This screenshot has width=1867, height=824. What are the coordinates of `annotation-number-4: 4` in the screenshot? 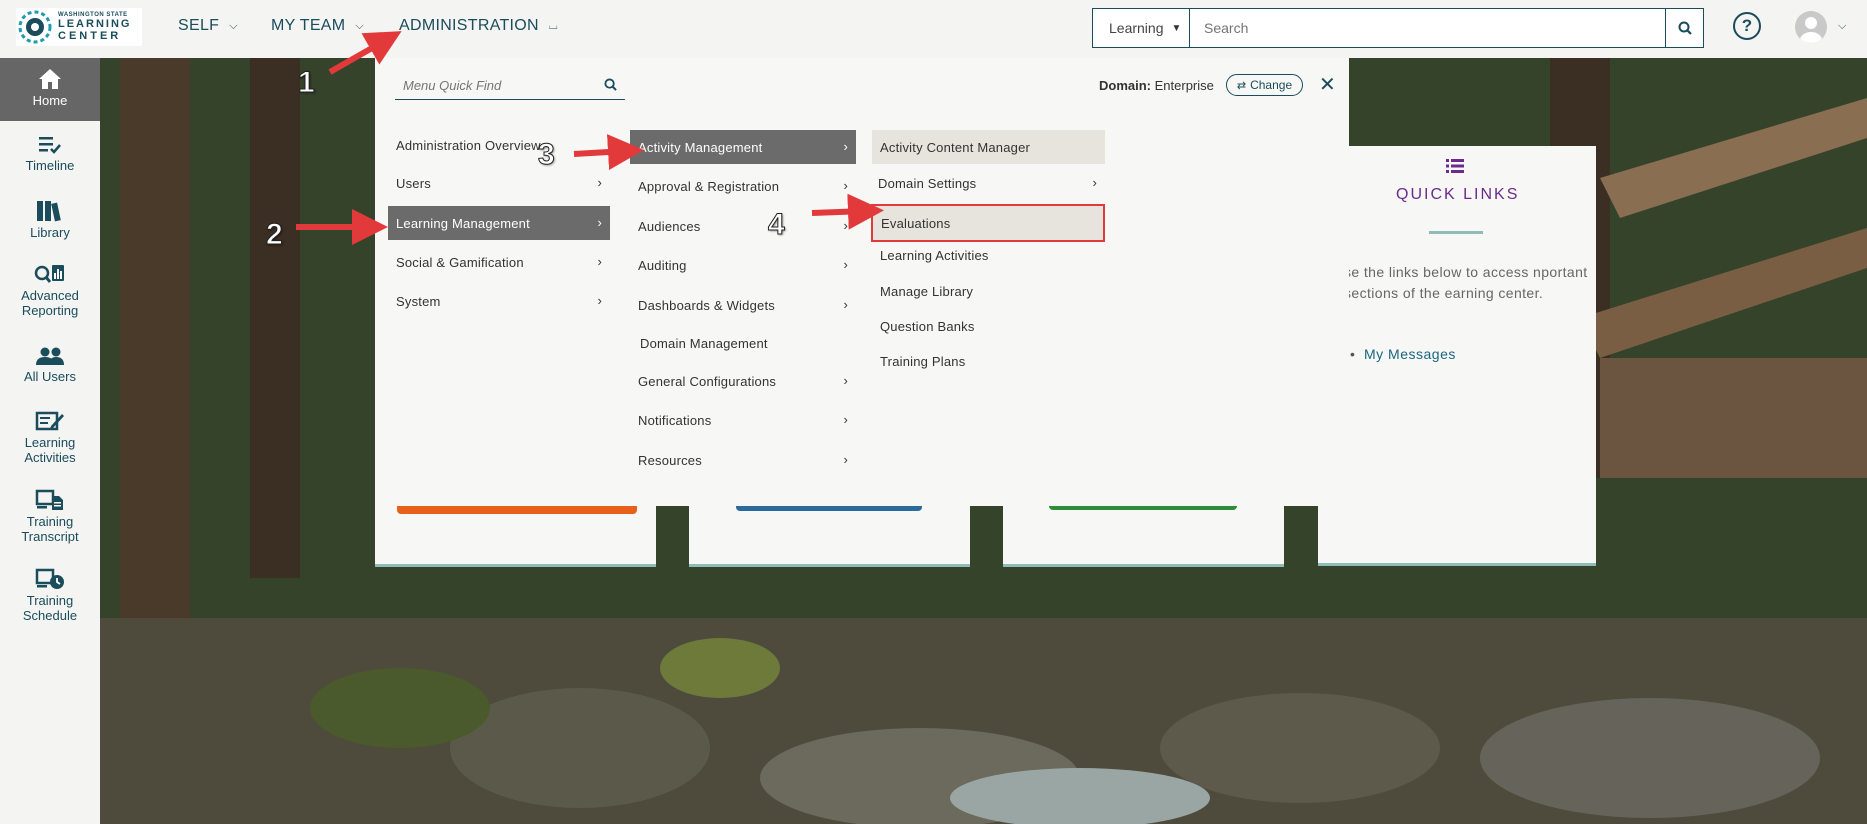 It's located at (777, 225).